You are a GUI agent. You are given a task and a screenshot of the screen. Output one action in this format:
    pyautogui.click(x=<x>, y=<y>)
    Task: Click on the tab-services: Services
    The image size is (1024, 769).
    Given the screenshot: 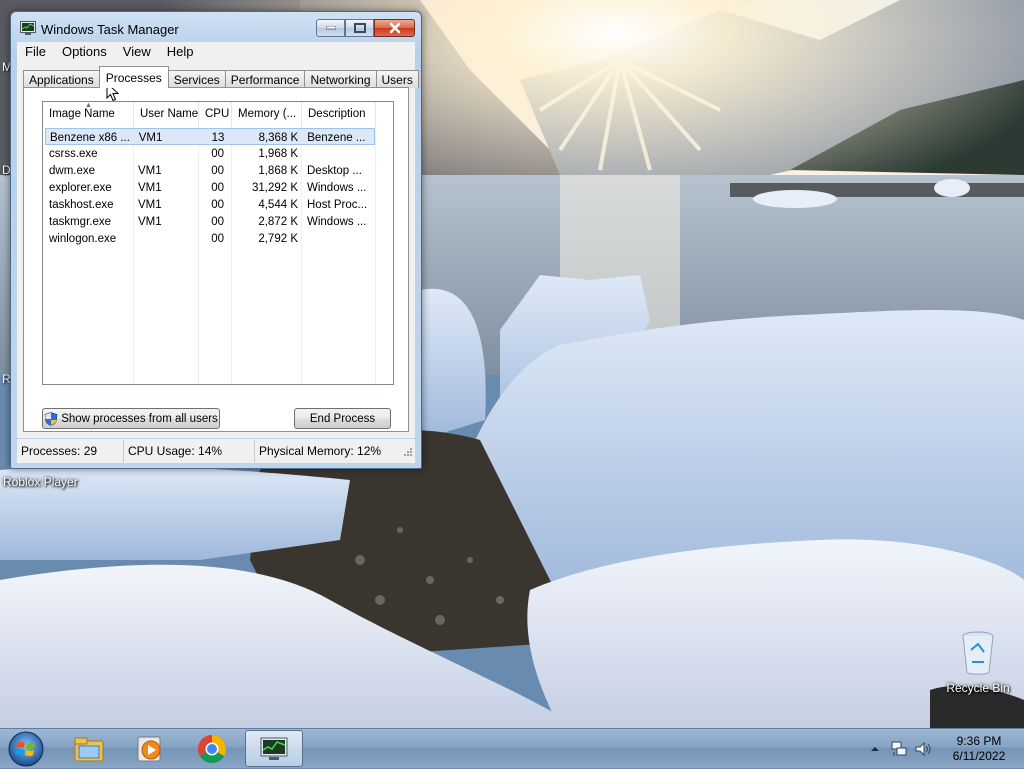 What is the action you would take?
    pyautogui.click(x=196, y=79)
    